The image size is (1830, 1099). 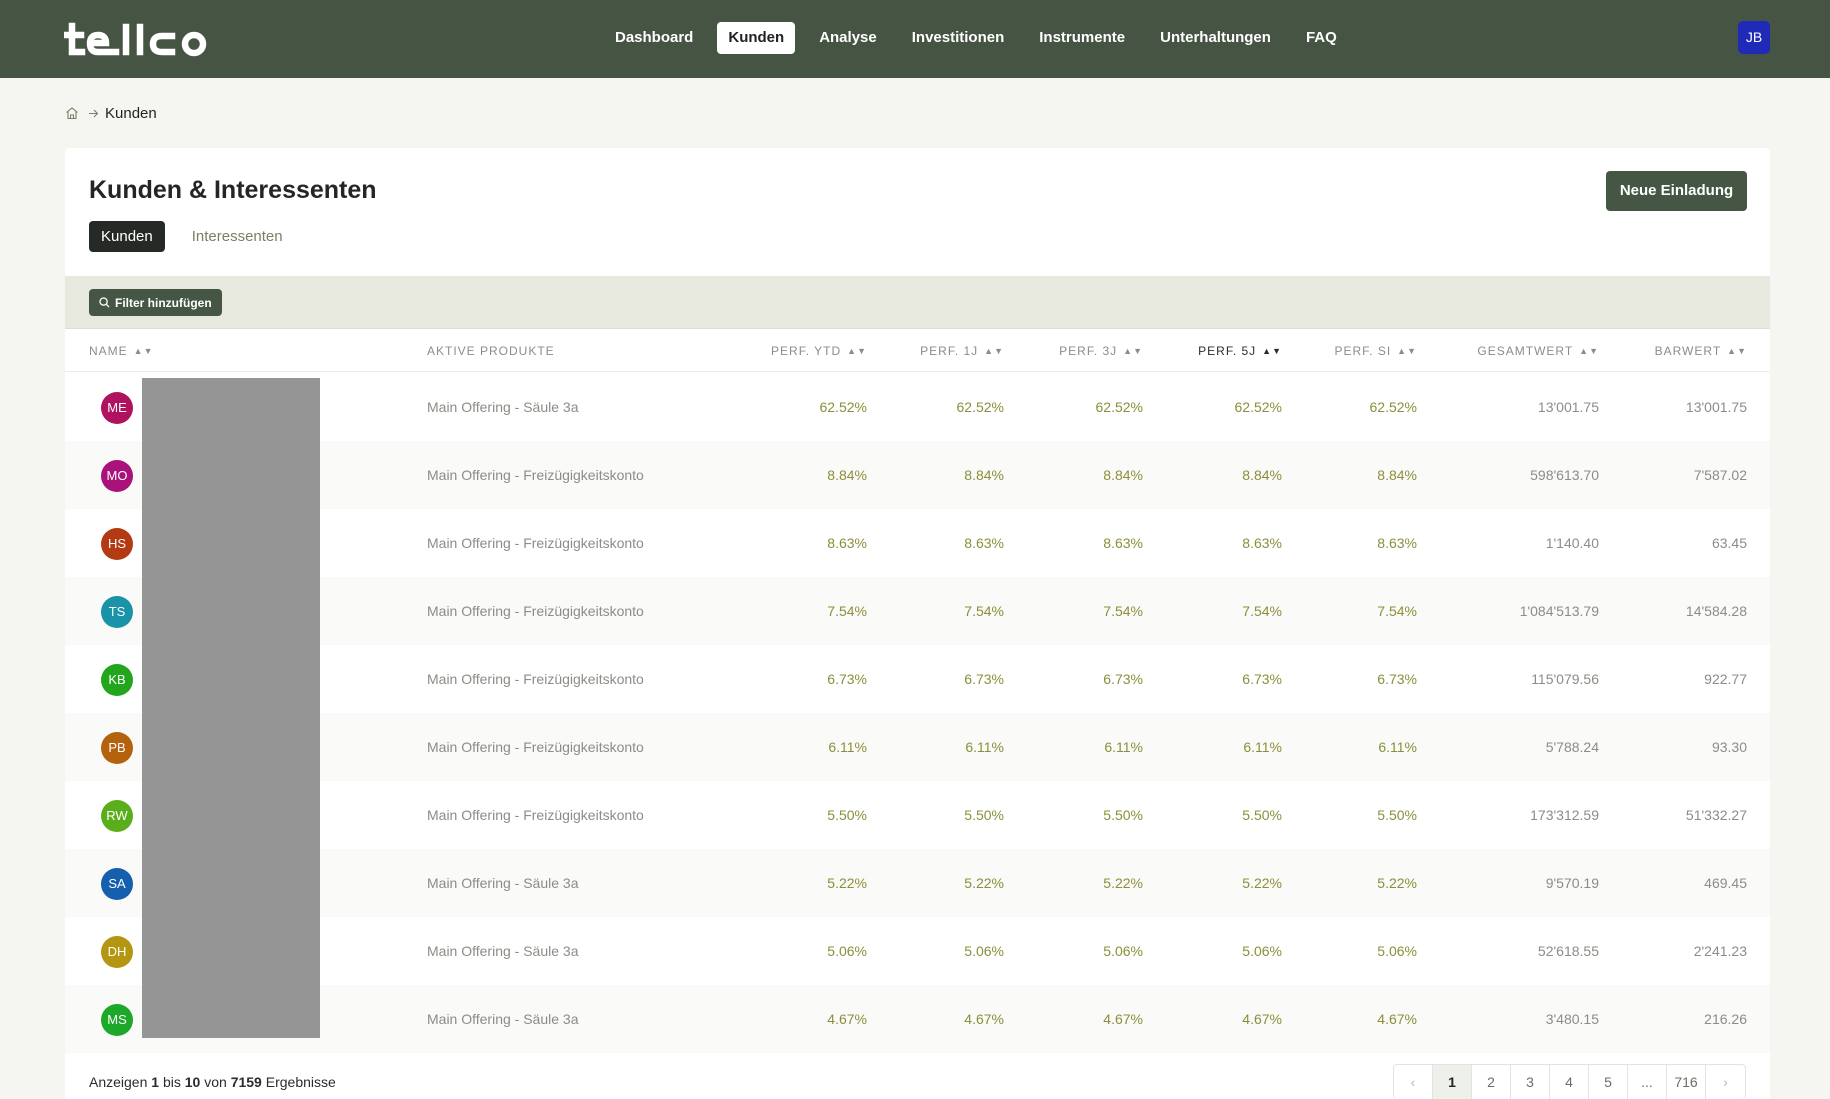 What do you see at coordinates (1676, 191) in the screenshot?
I see `new-invitation-button: Neue Einladung` at bounding box center [1676, 191].